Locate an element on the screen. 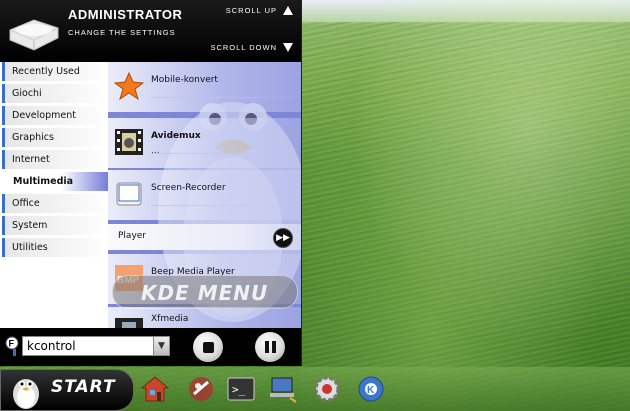 The width and height of the screenshot is (630, 411). category-label: System is located at coordinates (30, 225).